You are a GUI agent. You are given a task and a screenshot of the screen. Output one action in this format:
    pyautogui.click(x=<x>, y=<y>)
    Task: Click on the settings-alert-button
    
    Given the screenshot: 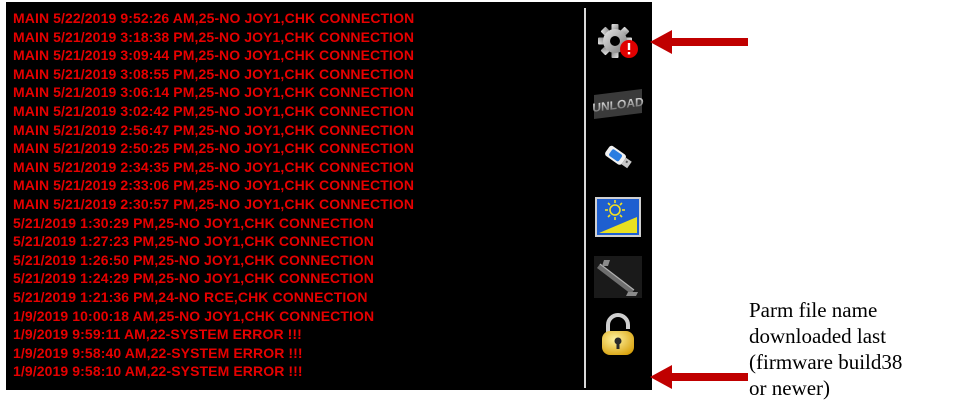 What is the action you would take?
    pyautogui.click(x=618, y=41)
    